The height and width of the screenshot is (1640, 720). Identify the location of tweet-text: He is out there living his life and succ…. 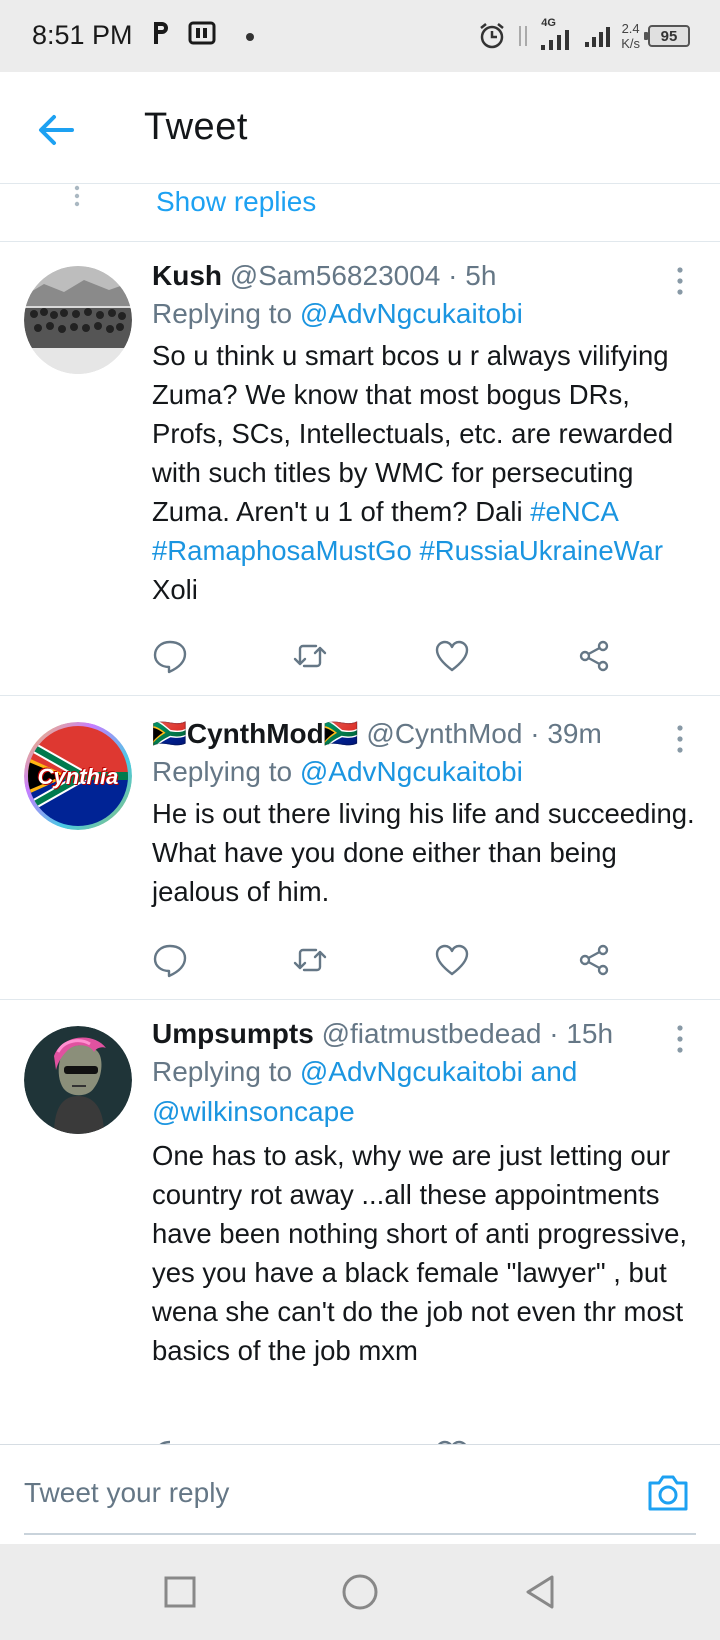
(423, 852).